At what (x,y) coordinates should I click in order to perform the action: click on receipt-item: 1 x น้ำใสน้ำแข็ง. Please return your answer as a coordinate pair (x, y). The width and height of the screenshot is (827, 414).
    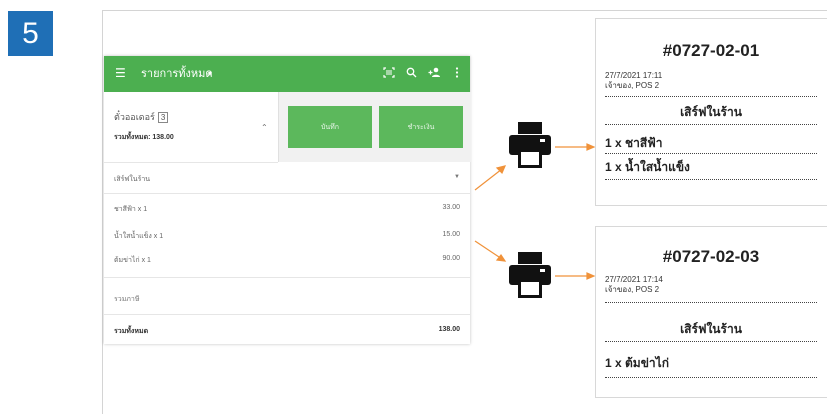
    Looking at the image, I should click on (647, 167).